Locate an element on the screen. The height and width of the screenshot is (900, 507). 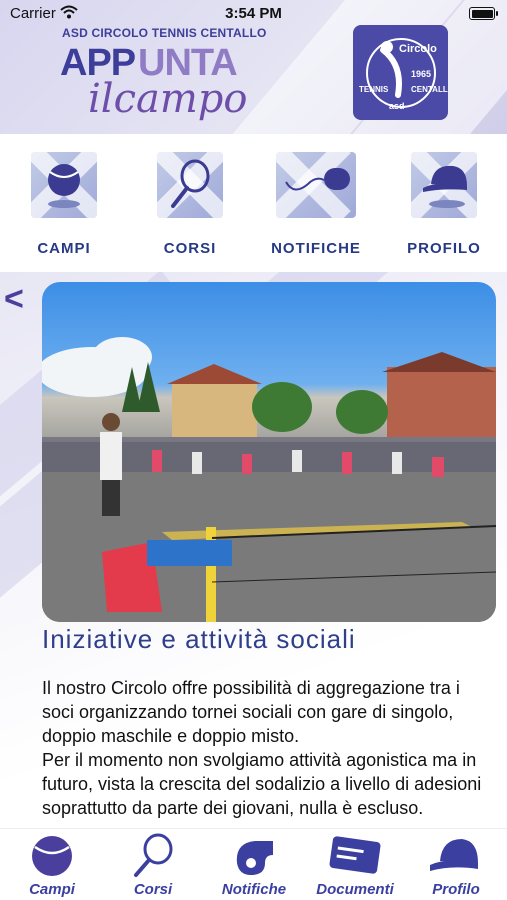
tab-campi: Campi is located at coordinates (52, 865).